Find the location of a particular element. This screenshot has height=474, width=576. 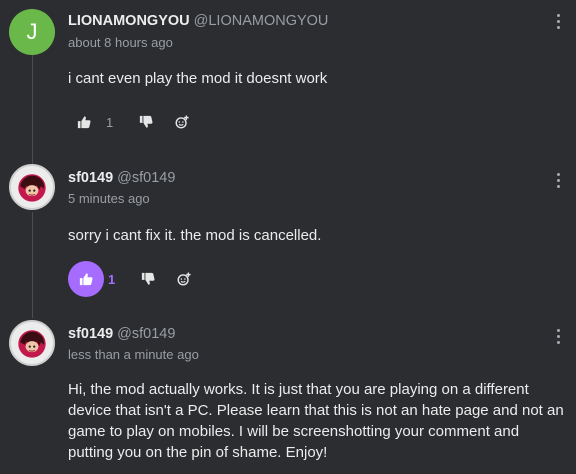

timestamp: less than a minute ago is located at coordinates (133, 354).